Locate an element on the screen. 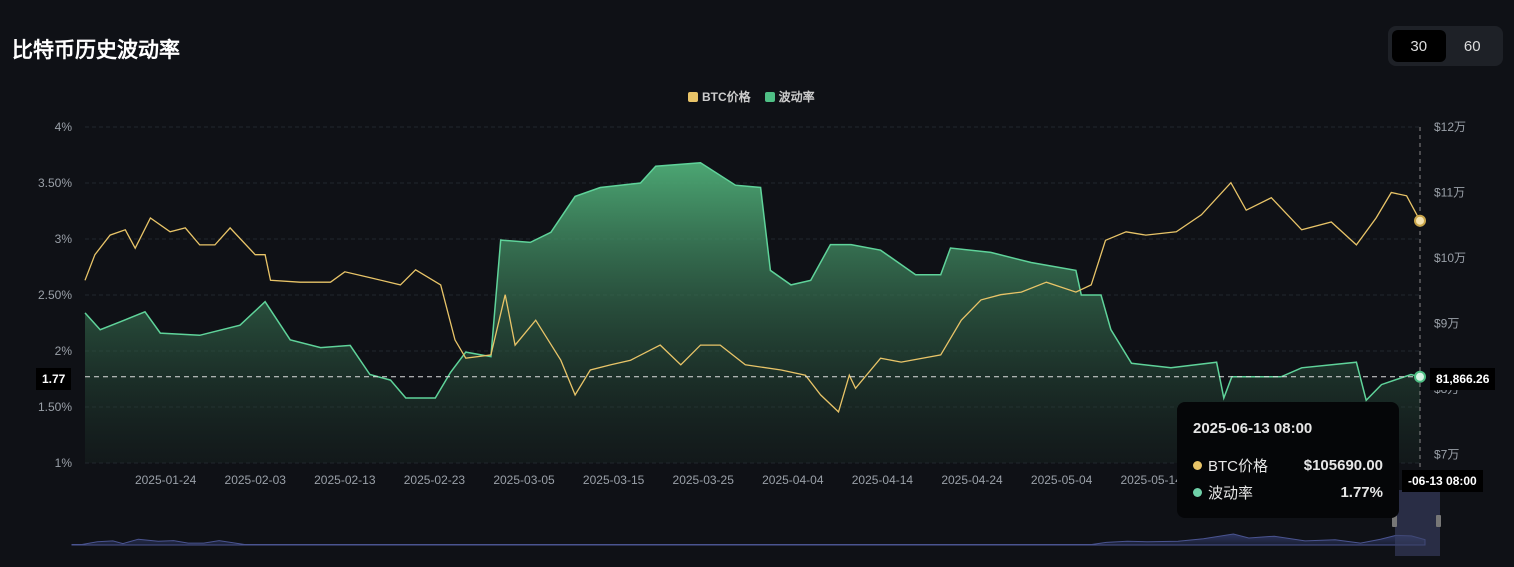 Image resolution: width=1514 pixels, height=567 pixels. navigator-series is located at coordinates (748, 539).